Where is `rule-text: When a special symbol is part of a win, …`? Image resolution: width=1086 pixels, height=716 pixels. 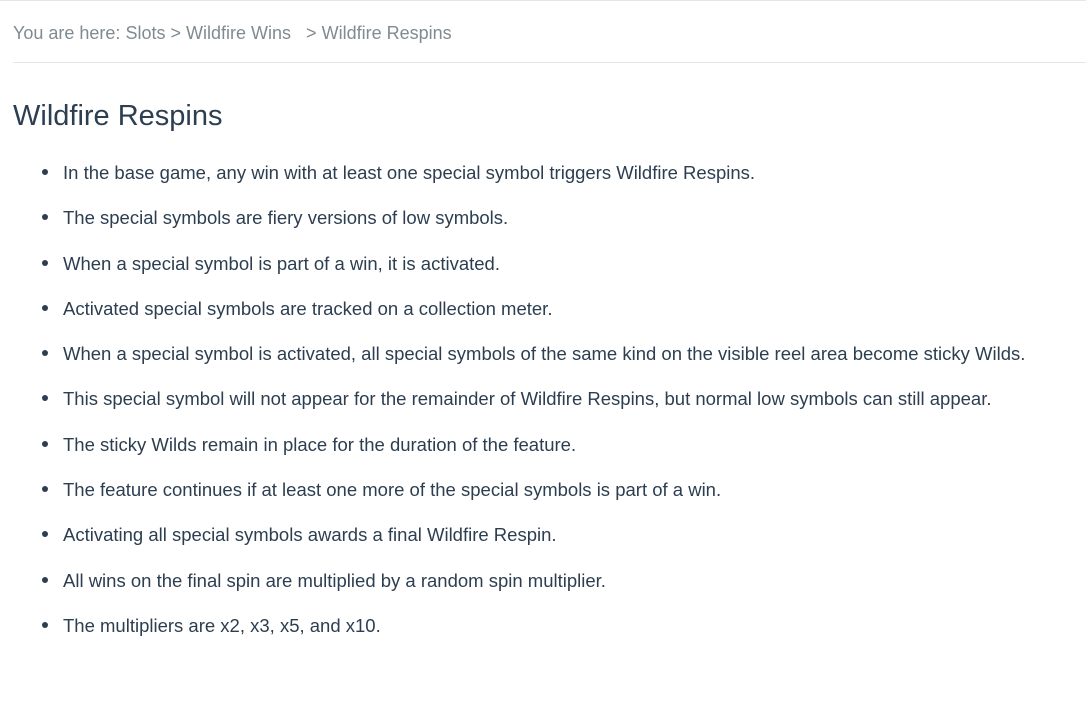
rule-text: When a special symbol is part of a win, … is located at coordinates (281, 263).